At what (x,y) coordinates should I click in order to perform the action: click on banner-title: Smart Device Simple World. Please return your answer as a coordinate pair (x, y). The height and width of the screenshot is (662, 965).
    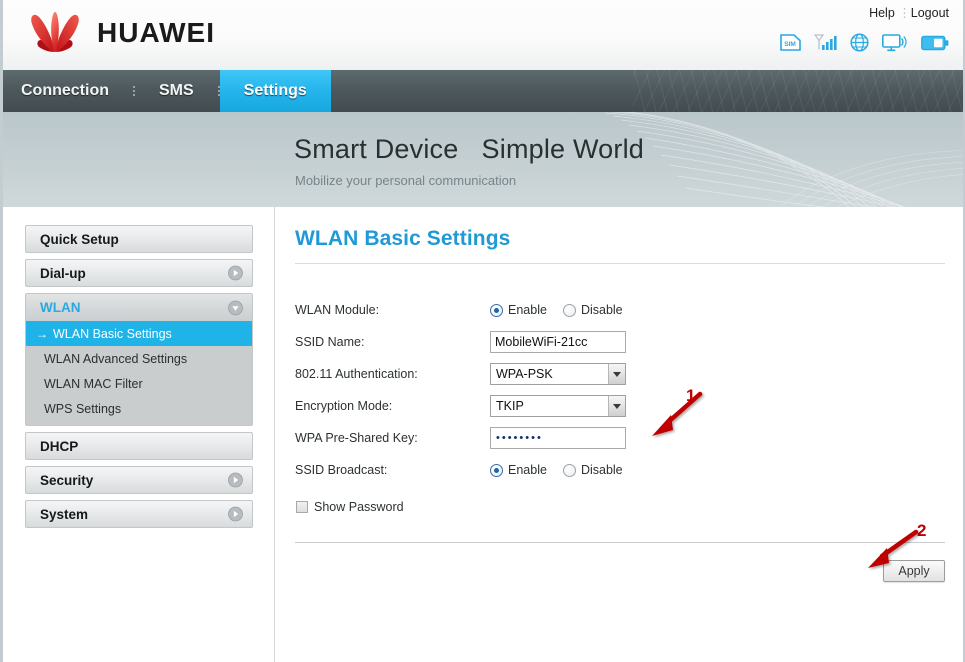
    Looking at the image, I should click on (469, 149).